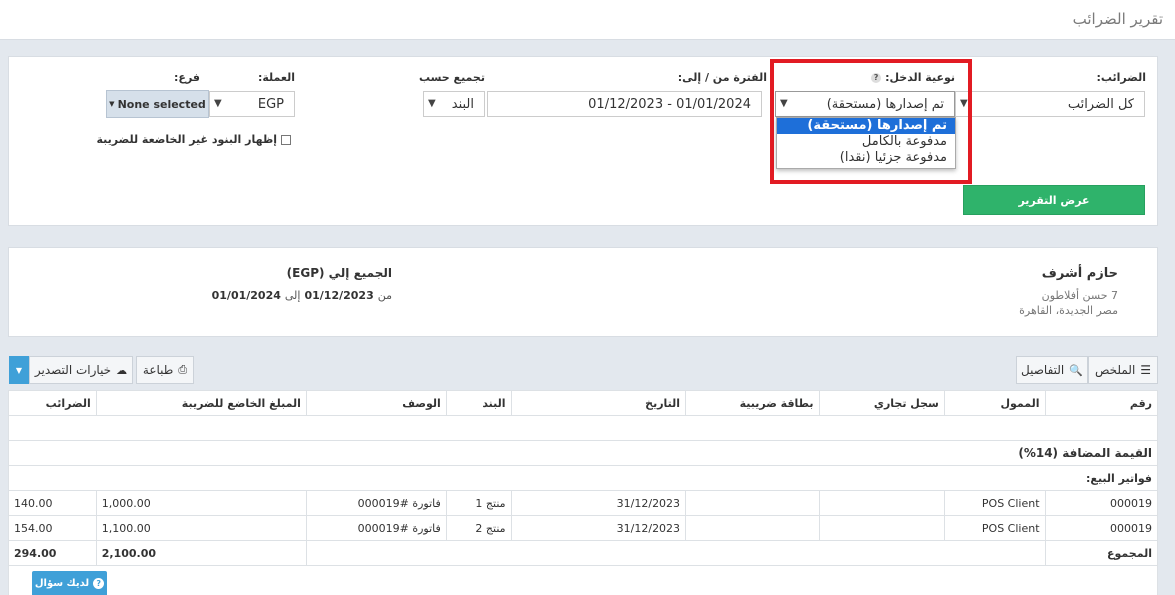 This screenshot has width=1175, height=595. I want to click on show-non-taxable-label: إظهار البنود غير الخاضعة للضريبة, so click(186, 139).